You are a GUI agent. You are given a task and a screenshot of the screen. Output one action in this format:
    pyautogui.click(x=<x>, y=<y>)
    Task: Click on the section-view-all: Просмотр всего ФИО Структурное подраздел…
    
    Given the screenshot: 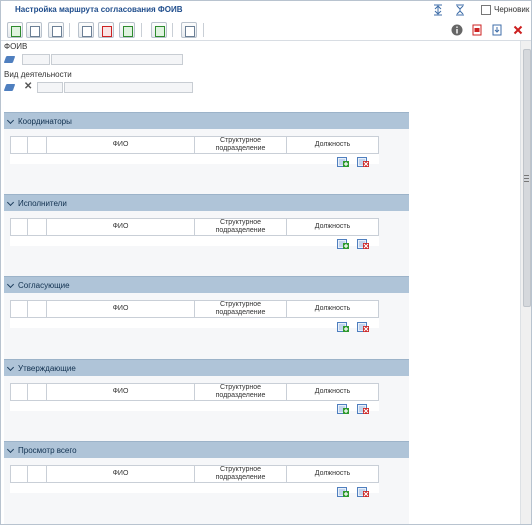 What is the action you would take?
    pyautogui.click(x=206, y=482)
    